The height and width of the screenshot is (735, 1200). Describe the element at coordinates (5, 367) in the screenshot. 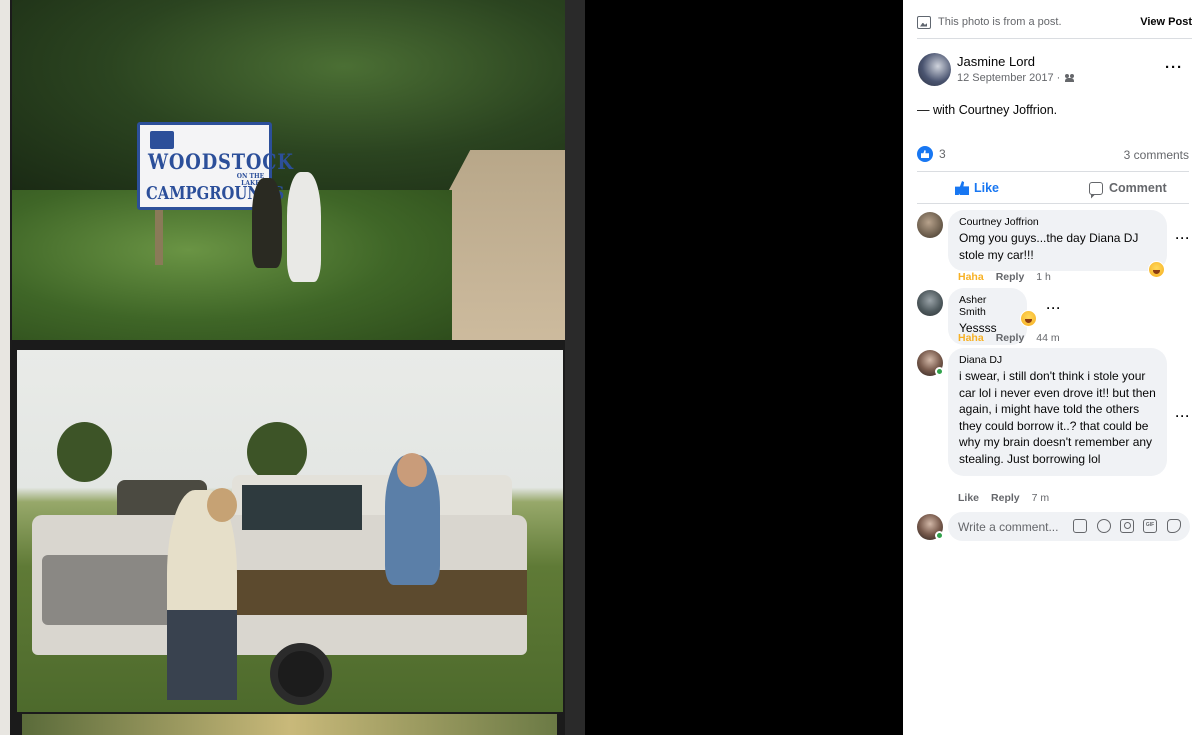

I see `scan-edge` at that location.